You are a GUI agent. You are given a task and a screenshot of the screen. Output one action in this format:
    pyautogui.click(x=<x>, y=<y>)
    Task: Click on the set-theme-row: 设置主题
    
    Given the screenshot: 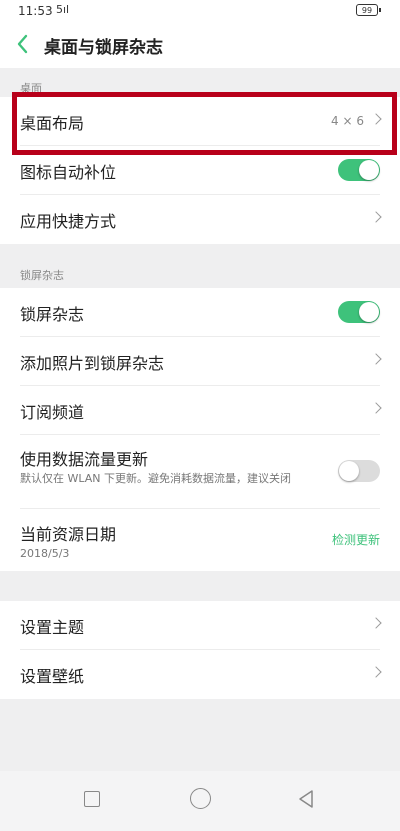 What is the action you would take?
    pyautogui.click(x=200, y=625)
    